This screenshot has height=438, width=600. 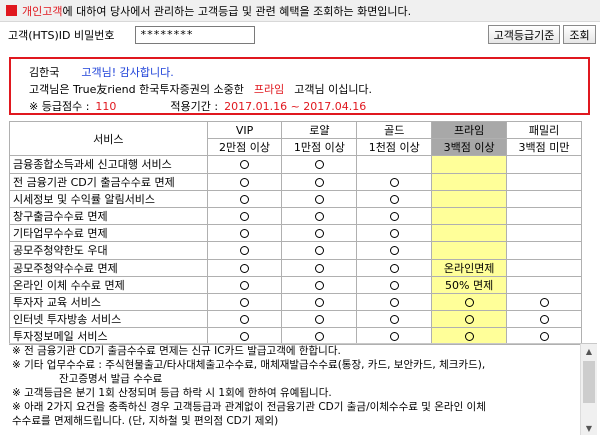 I want to click on table-row: 기타업무수수료 면제, so click(x=295, y=233).